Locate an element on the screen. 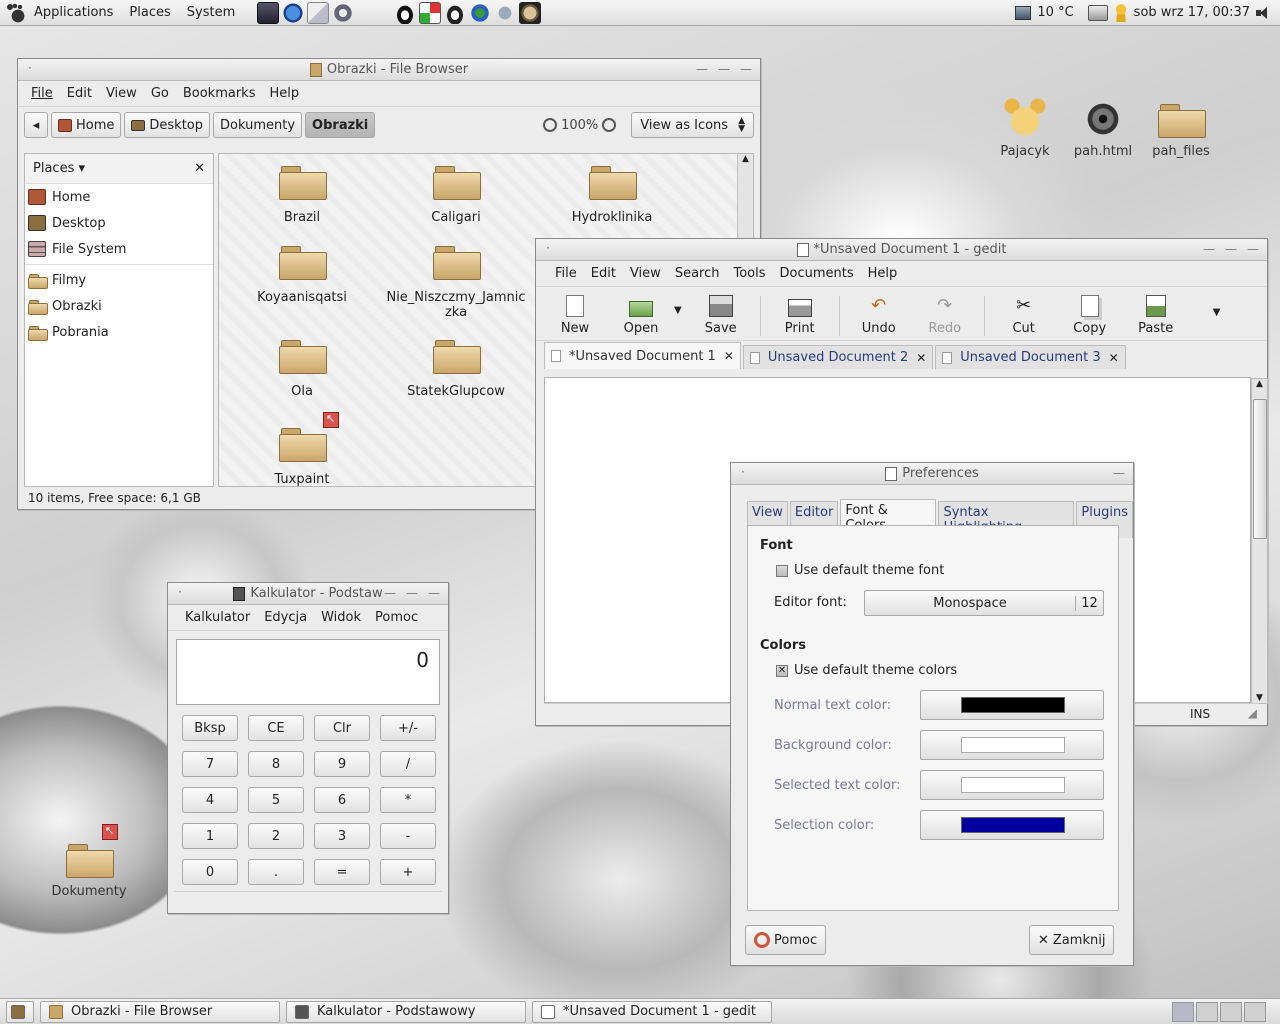  path-button-obrazki: Obrazki is located at coordinates (340, 125).